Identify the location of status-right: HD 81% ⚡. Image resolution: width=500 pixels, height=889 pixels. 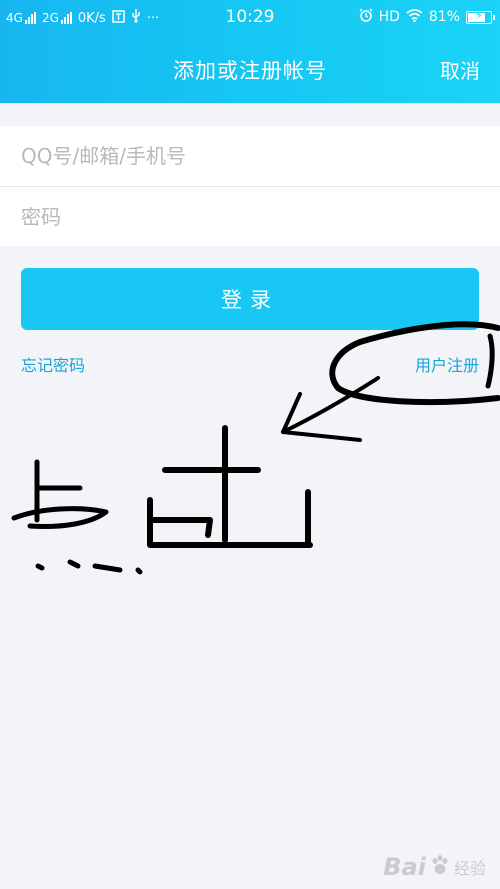
(427, 17).